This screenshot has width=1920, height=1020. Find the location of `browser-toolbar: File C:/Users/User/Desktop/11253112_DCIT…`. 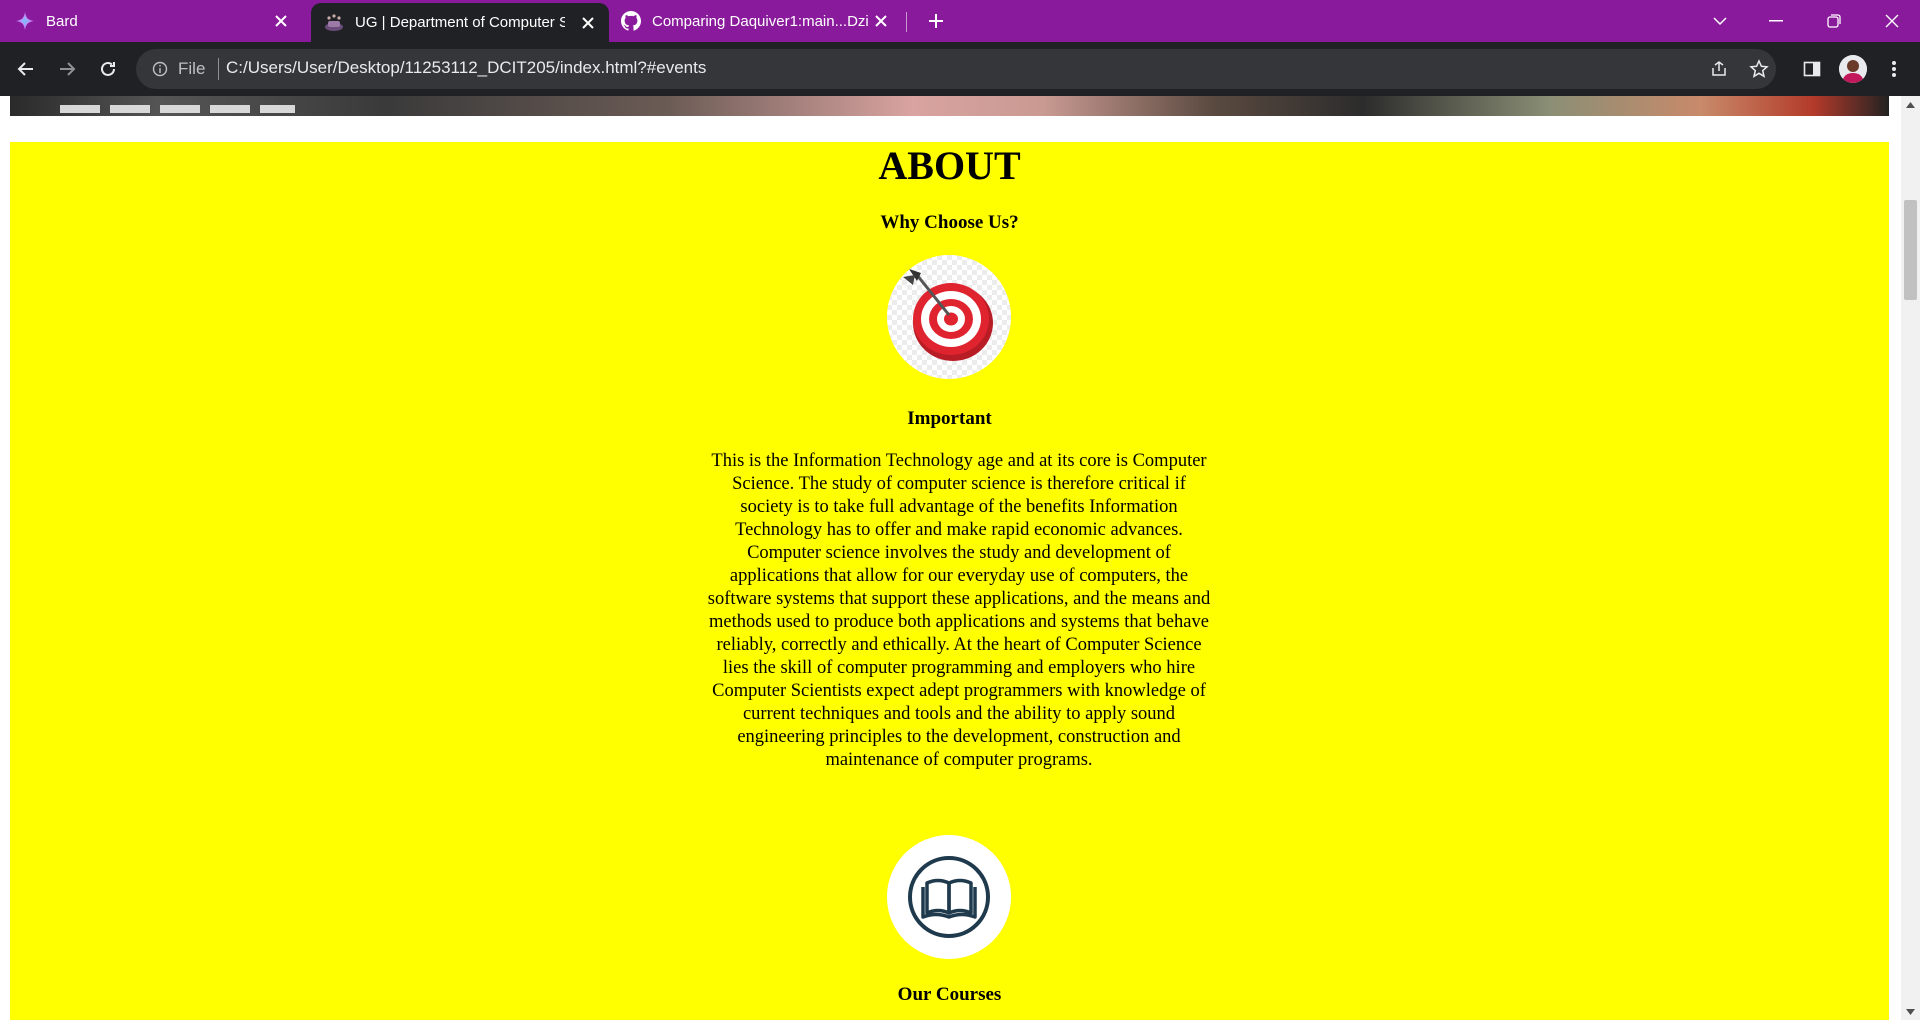

browser-toolbar: File C:/Users/User/Desktop/11253112_DCIT… is located at coordinates (960, 69).